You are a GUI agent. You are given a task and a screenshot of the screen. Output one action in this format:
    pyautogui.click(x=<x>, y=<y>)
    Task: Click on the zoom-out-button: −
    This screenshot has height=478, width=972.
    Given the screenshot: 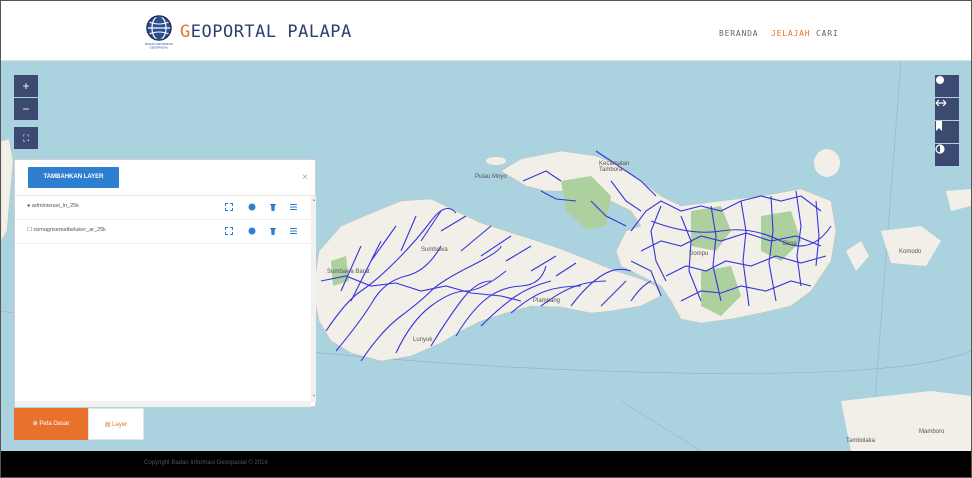 What is the action you would take?
    pyautogui.click(x=26, y=109)
    